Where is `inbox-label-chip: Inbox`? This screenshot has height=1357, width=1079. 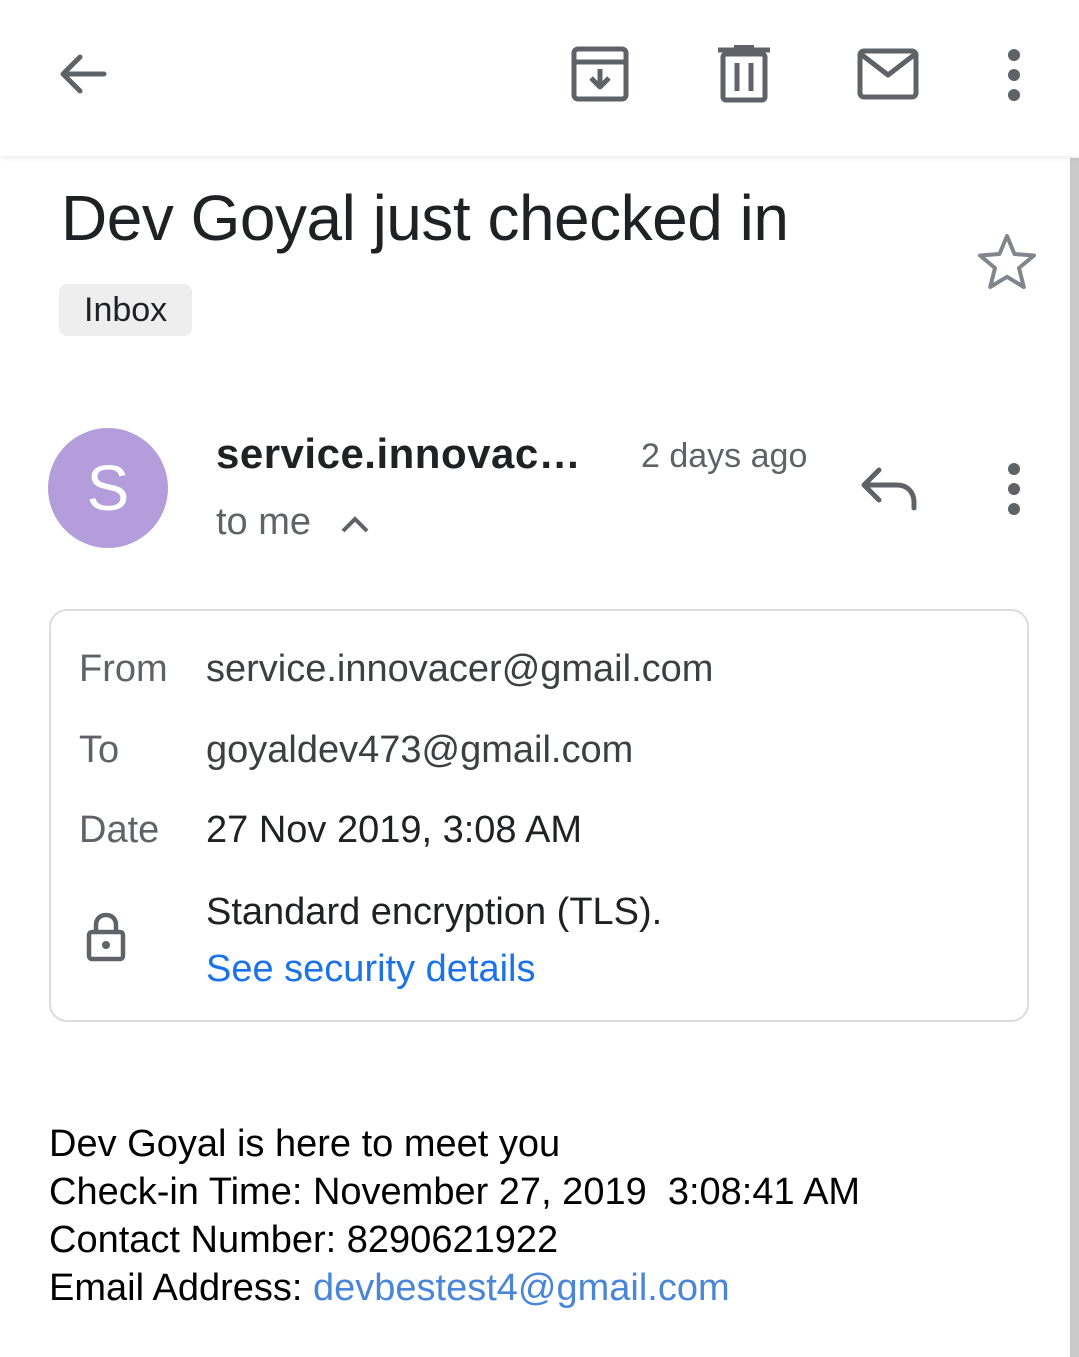
inbox-label-chip: Inbox is located at coordinates (126, 310).